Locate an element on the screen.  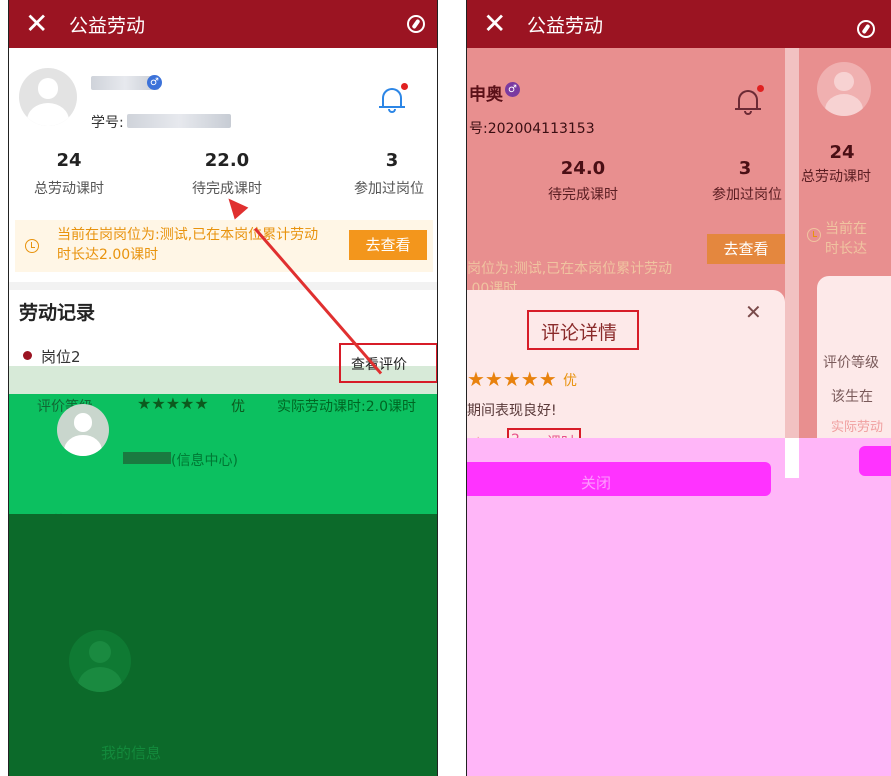
modal-close-button-next is located at coordinates (875, 461).